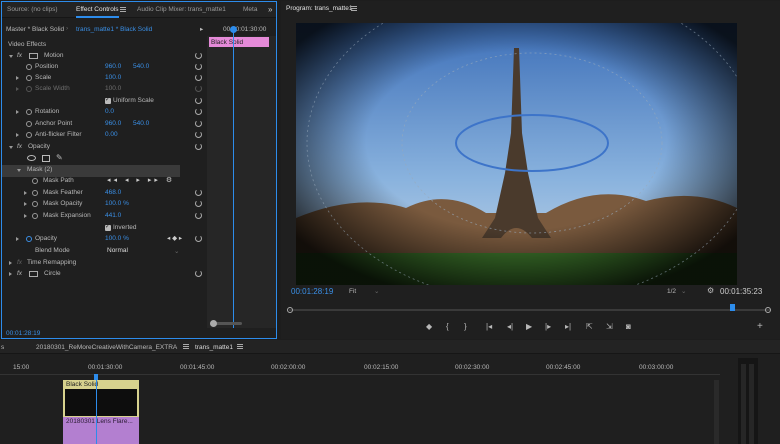 Image resolution: width=780 pixels, height=444 pixels. Describe the element at coordinates (104, 205) in the screenshot. I see `row-mask-opacity: Mask Opacity 100.0 %` at that location.